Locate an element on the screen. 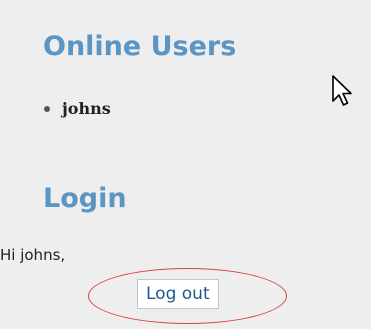  logout-button: Log out is located at coordinates (178, 294).